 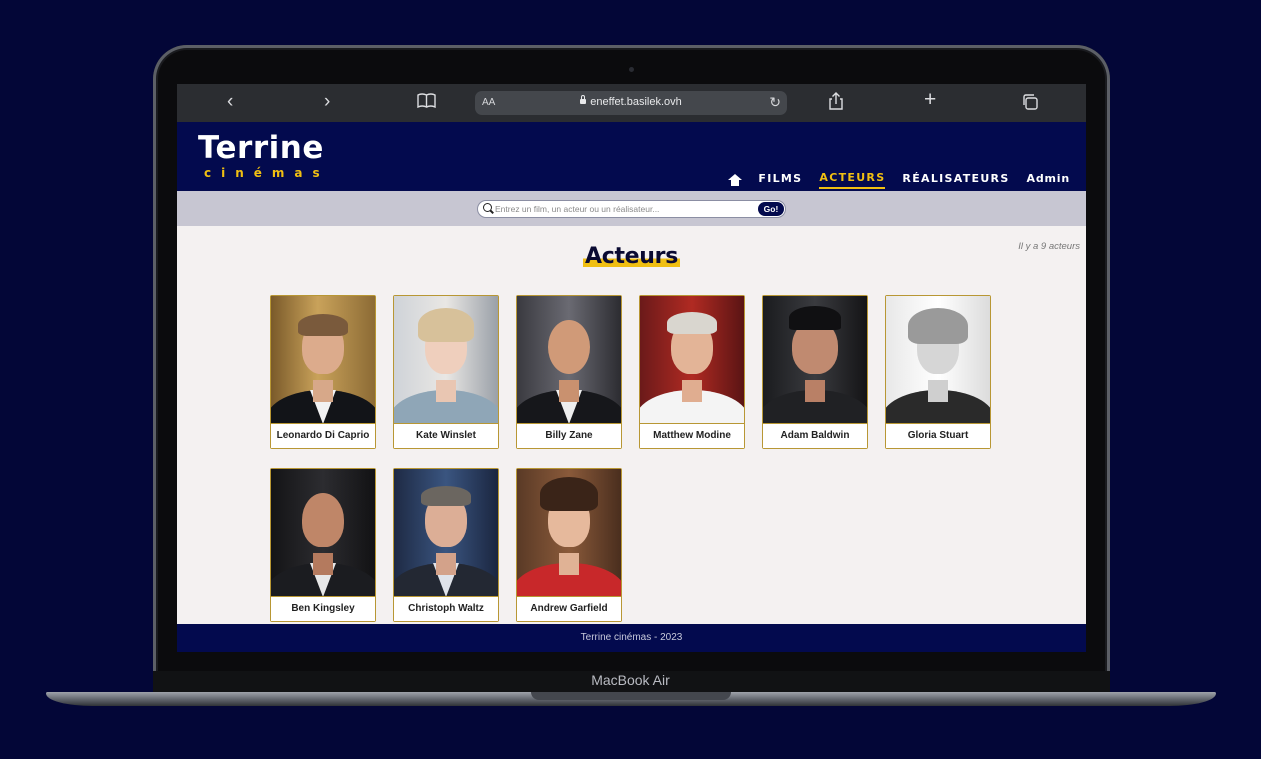 I want to click on actor-count: Il y a 9 acteurs, so click(x=1049, y=246).